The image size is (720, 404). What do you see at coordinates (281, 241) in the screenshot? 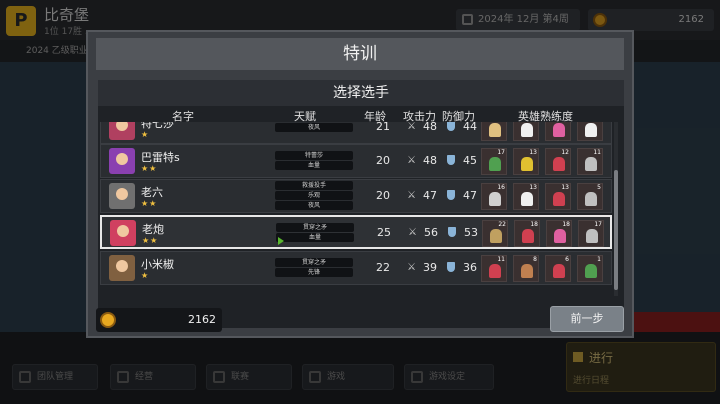
I see `selected-arrow-icon` at bounding box center [281, 241].